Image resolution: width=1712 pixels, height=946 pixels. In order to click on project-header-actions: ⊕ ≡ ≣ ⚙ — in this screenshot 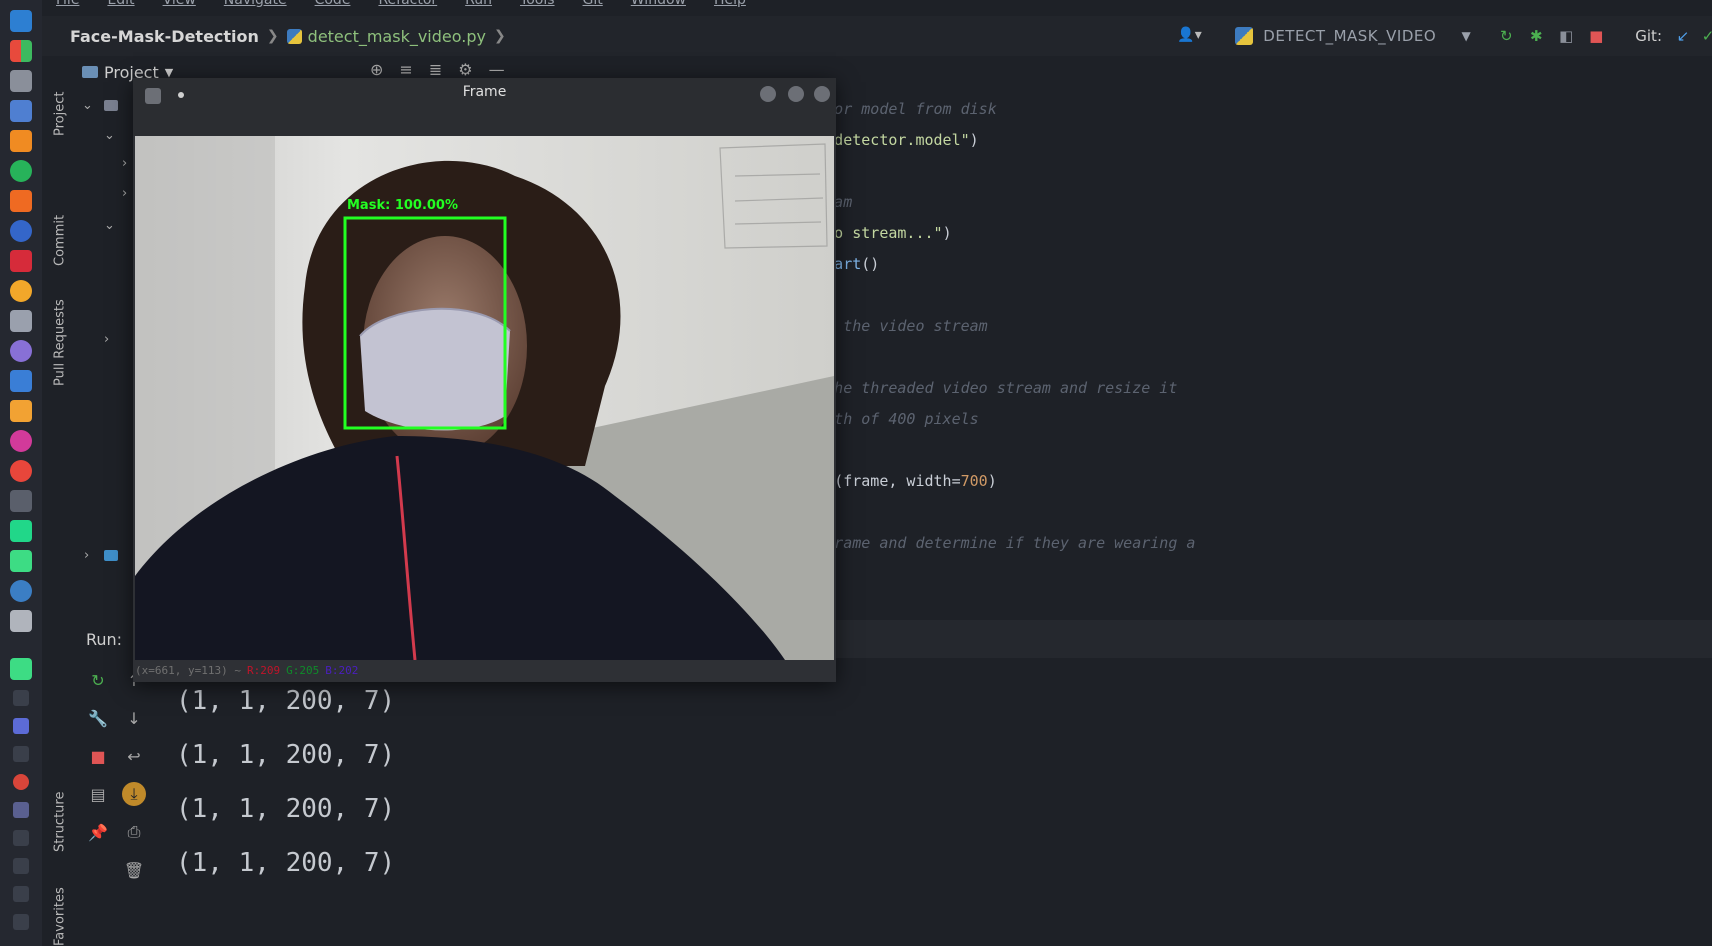, I will do `click(437, 69)`.